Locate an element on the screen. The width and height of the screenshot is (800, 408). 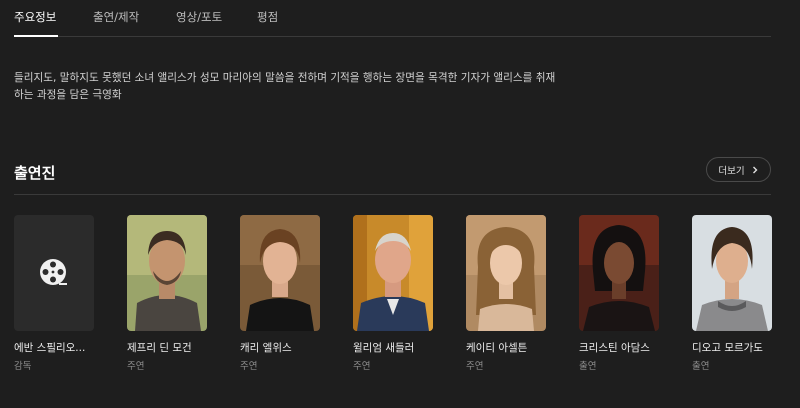
cast-item: 윌리엄 새들러 주연 is located at coordinates (393, 293).